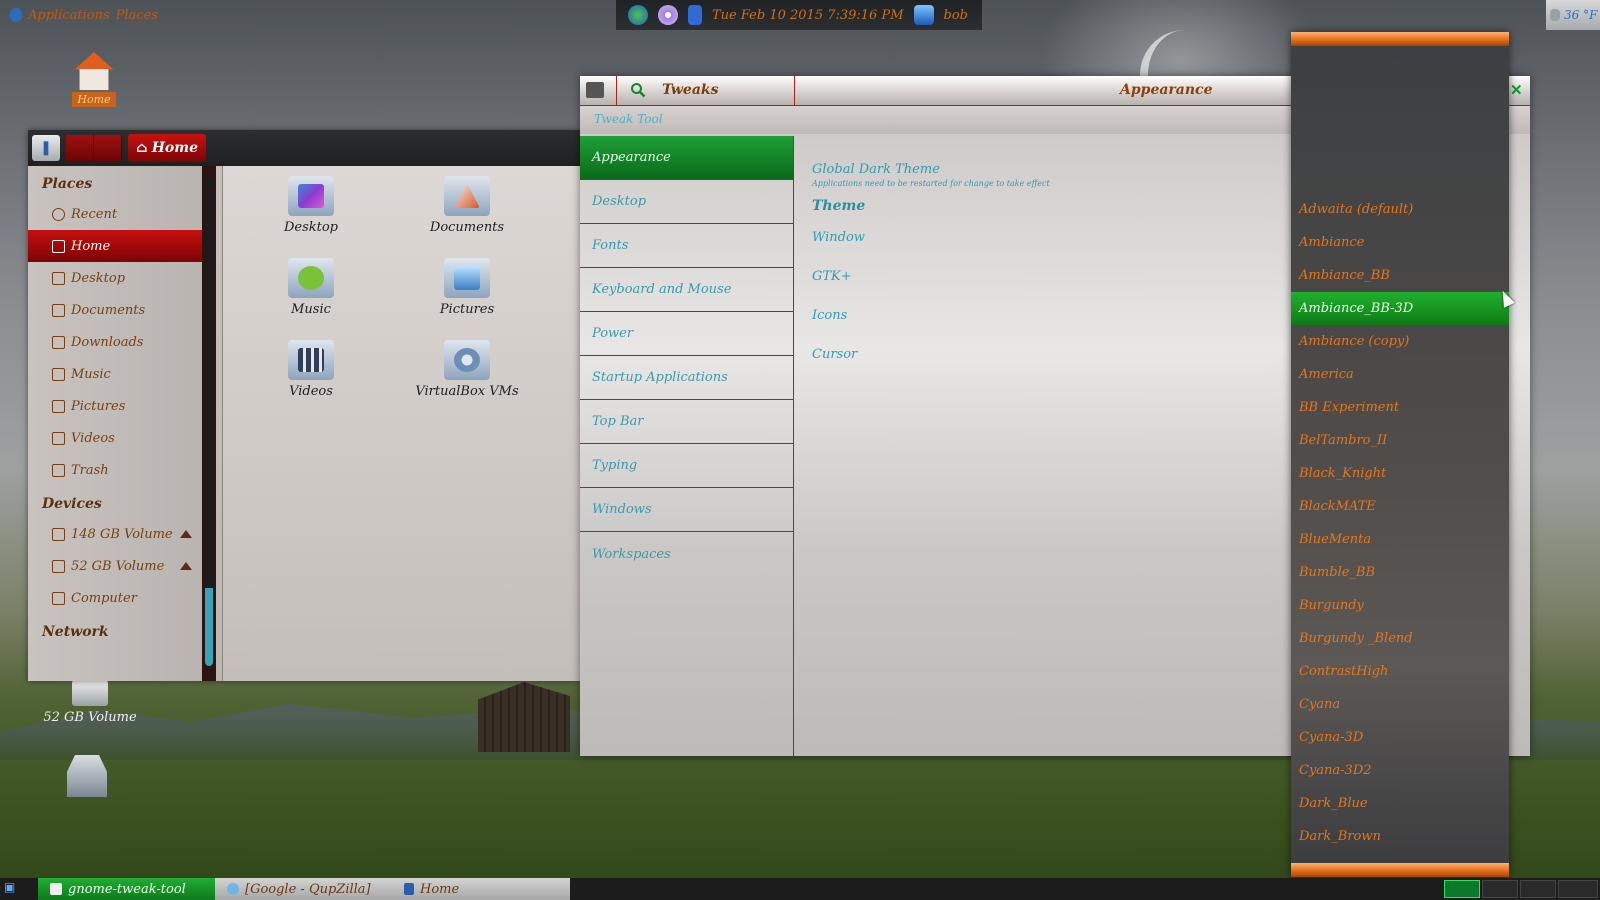  What do you see at coordinates (1400, 506) in the screenshot?
I see `theme-option: BlackMATE` at bounding box center [1400, 506].